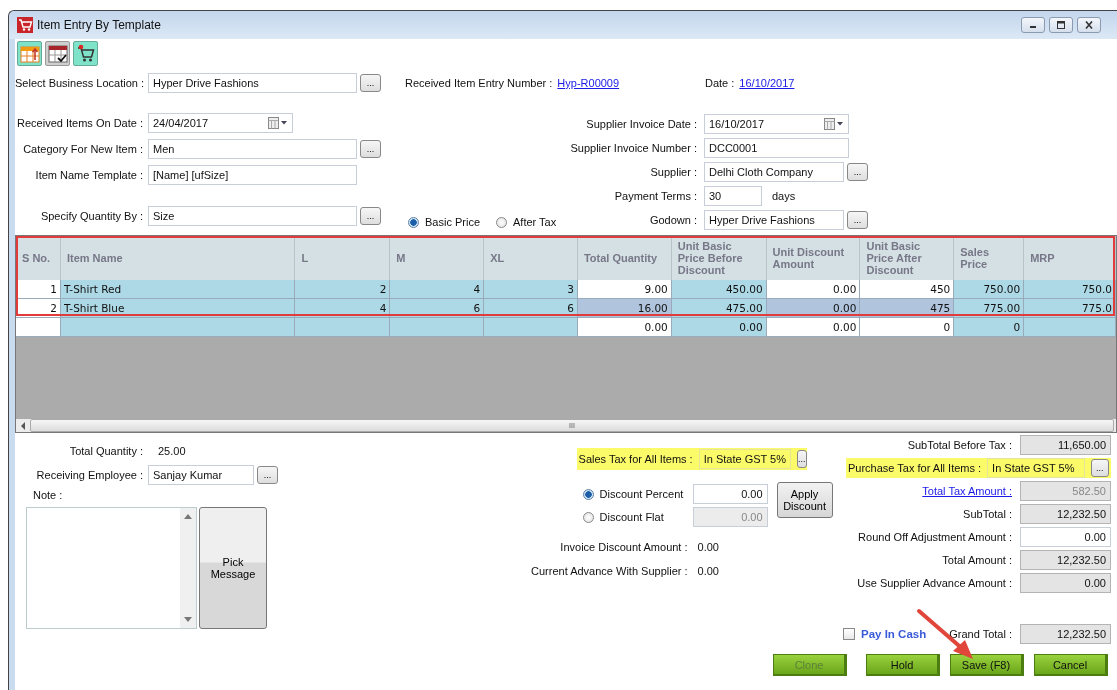 The image size is (1117, 690). I want to click on table-cell, so click(38, 327).